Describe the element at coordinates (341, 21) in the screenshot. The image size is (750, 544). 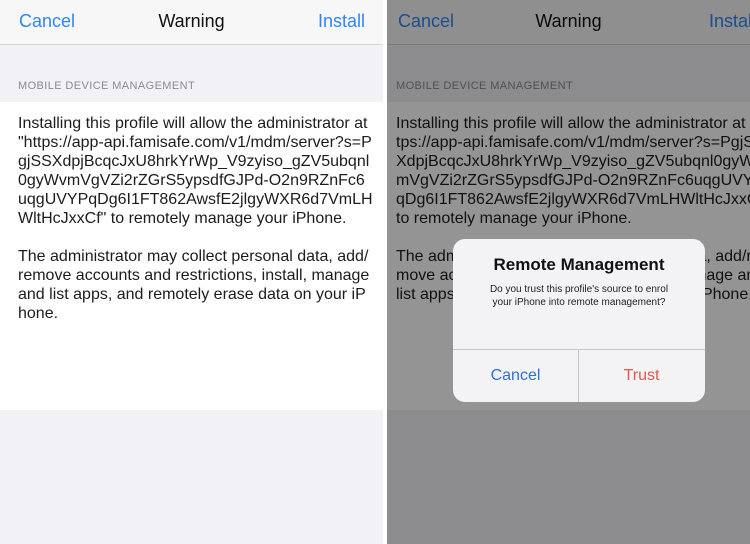
I see `install-button: Install` at that location.